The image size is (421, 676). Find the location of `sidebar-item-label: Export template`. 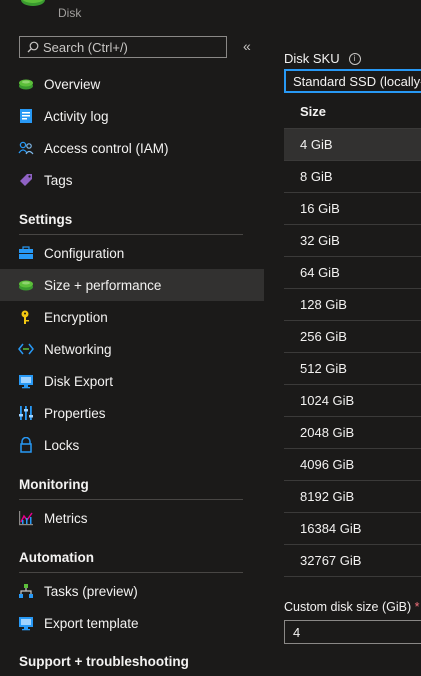

sidebar-item-label: Export template is located at coordinates (91, 623).